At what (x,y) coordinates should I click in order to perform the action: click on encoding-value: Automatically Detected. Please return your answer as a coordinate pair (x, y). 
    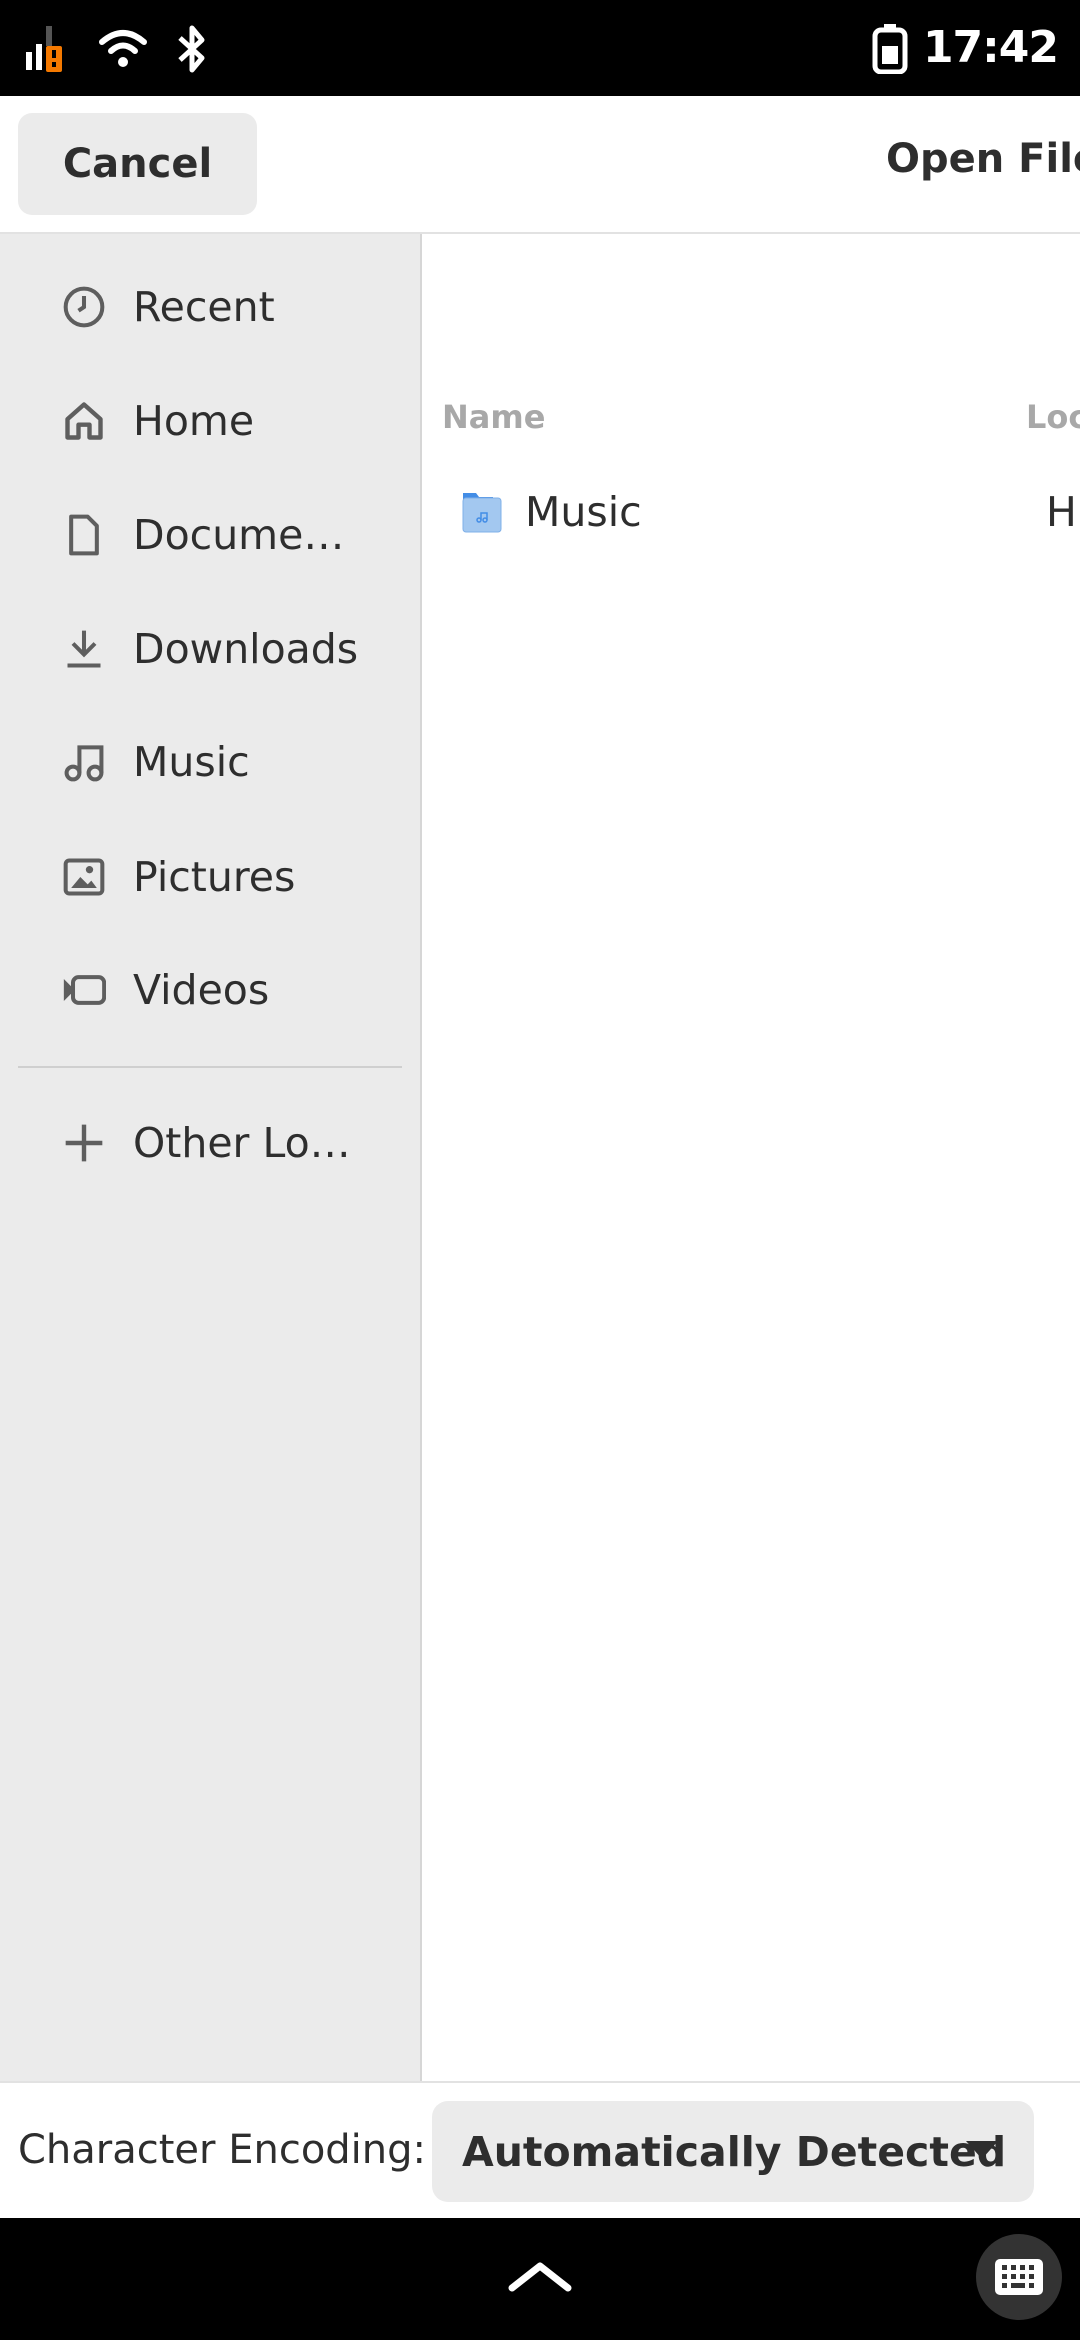
    Looking at the image, I should click on (734, 2151).